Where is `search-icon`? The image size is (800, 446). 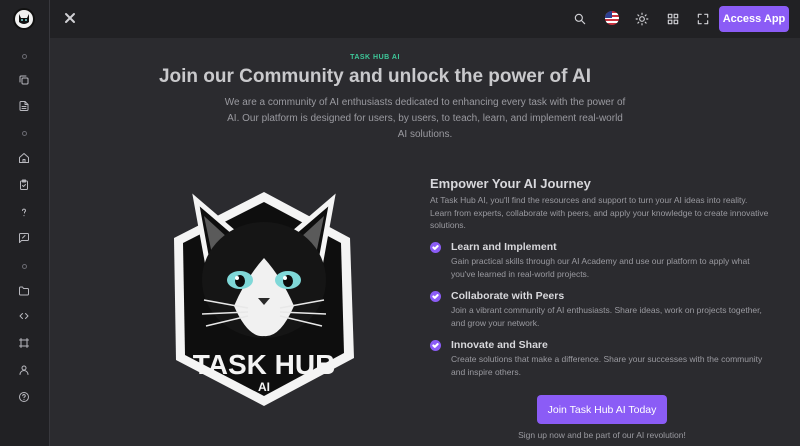
search-icon is located at coordinates (580, 19).